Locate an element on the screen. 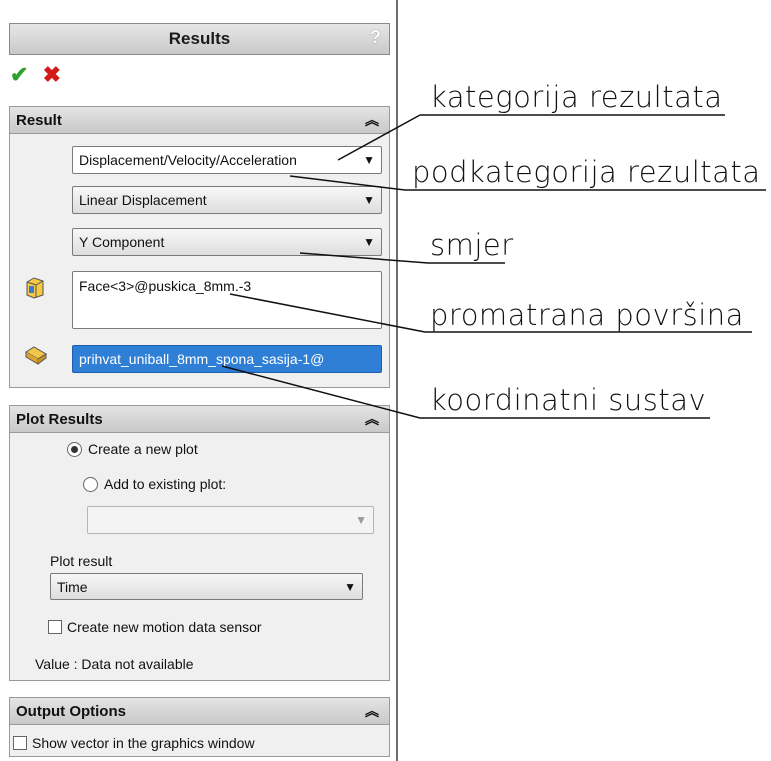 The image size is (771, 761). leader-line-category is located at coordinates (531, 137).